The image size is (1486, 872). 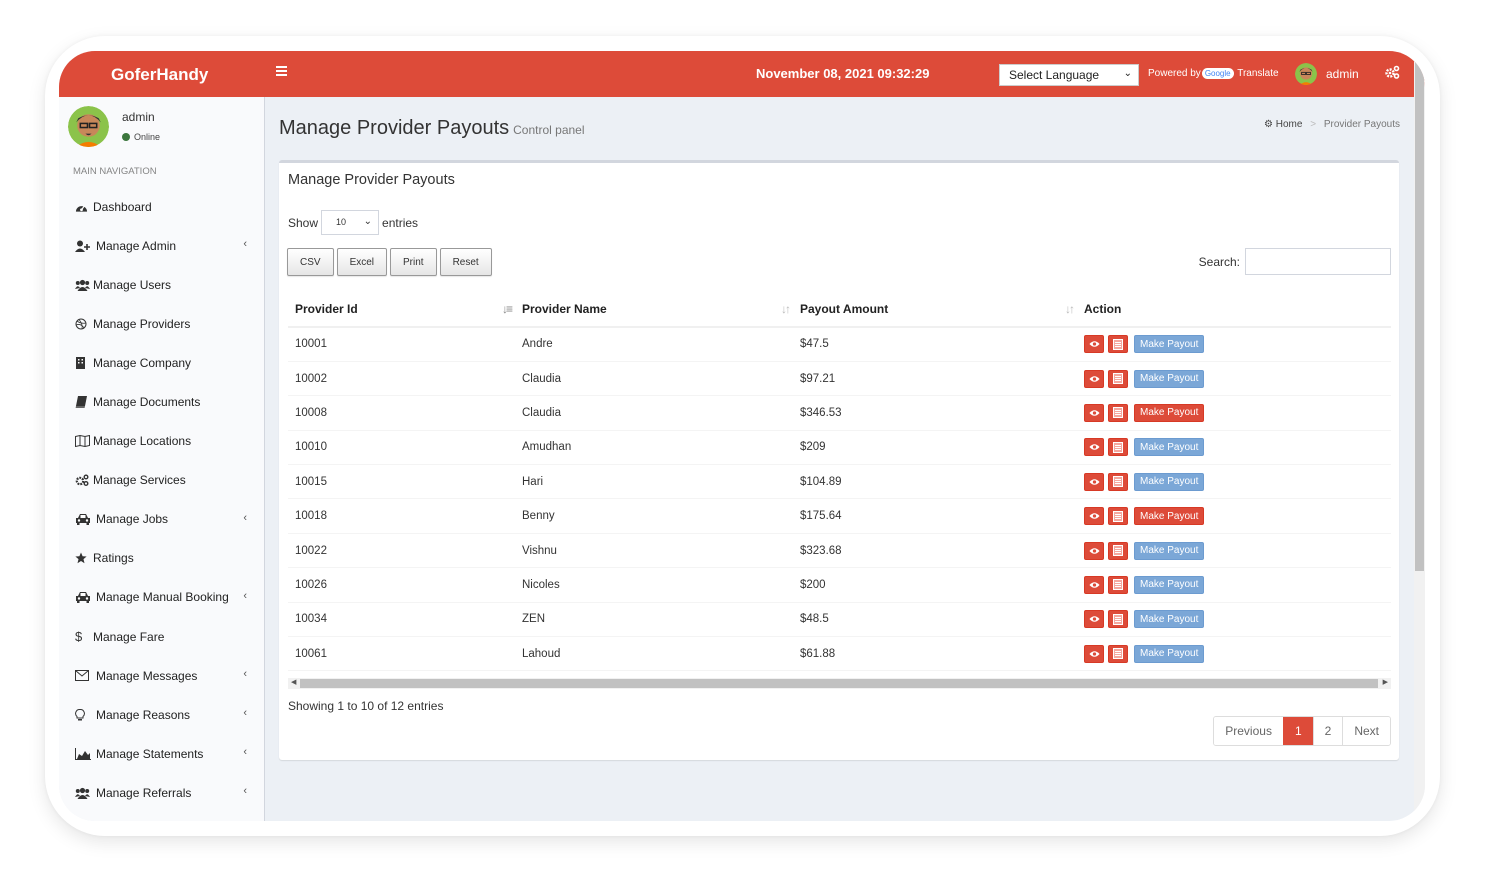 I want to click on chevron-left-icon: ‹, so click(x=245, y=595).